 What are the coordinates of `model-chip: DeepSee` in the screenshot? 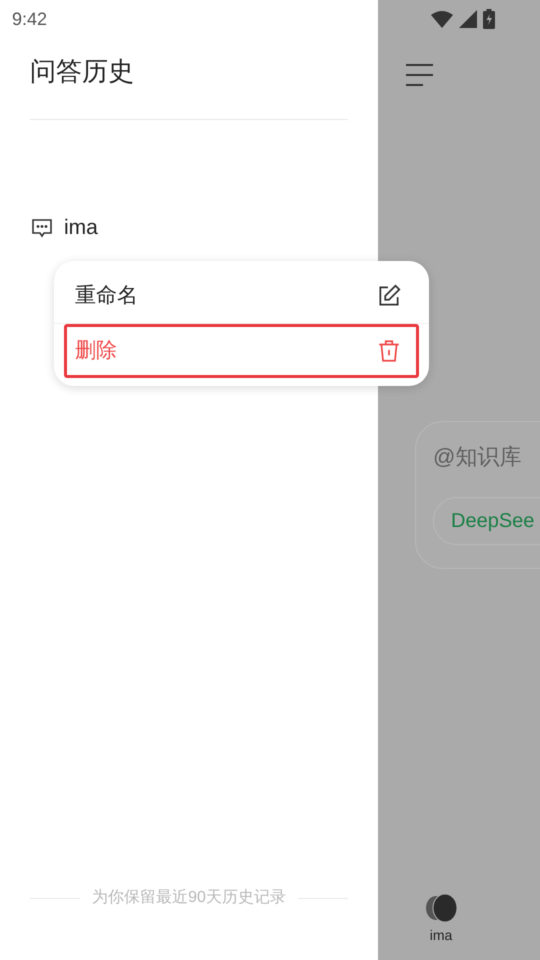 It's located at (486, 521).